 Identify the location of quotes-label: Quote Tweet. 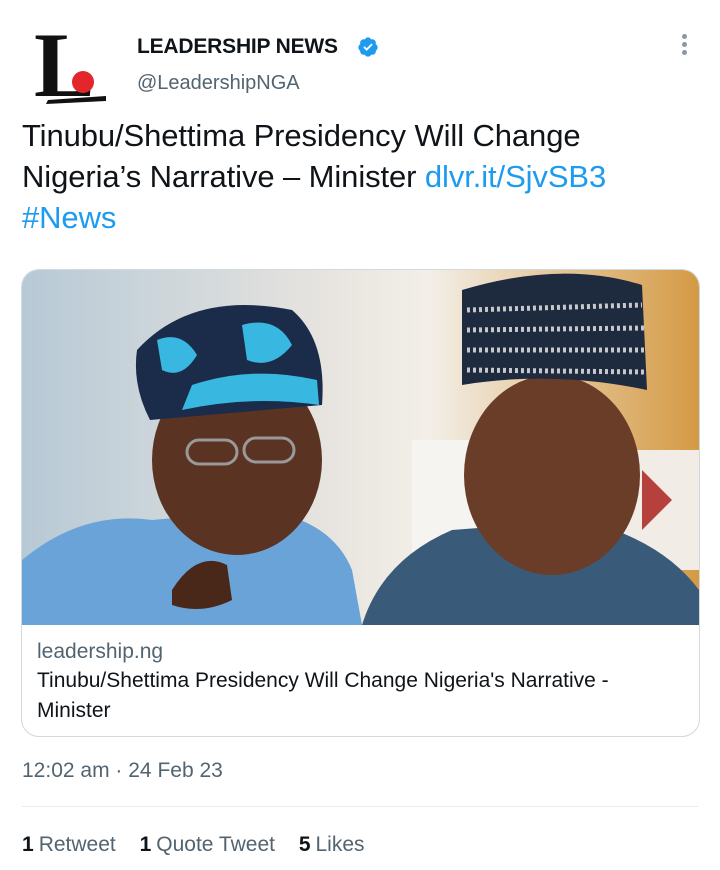
(215, 844).